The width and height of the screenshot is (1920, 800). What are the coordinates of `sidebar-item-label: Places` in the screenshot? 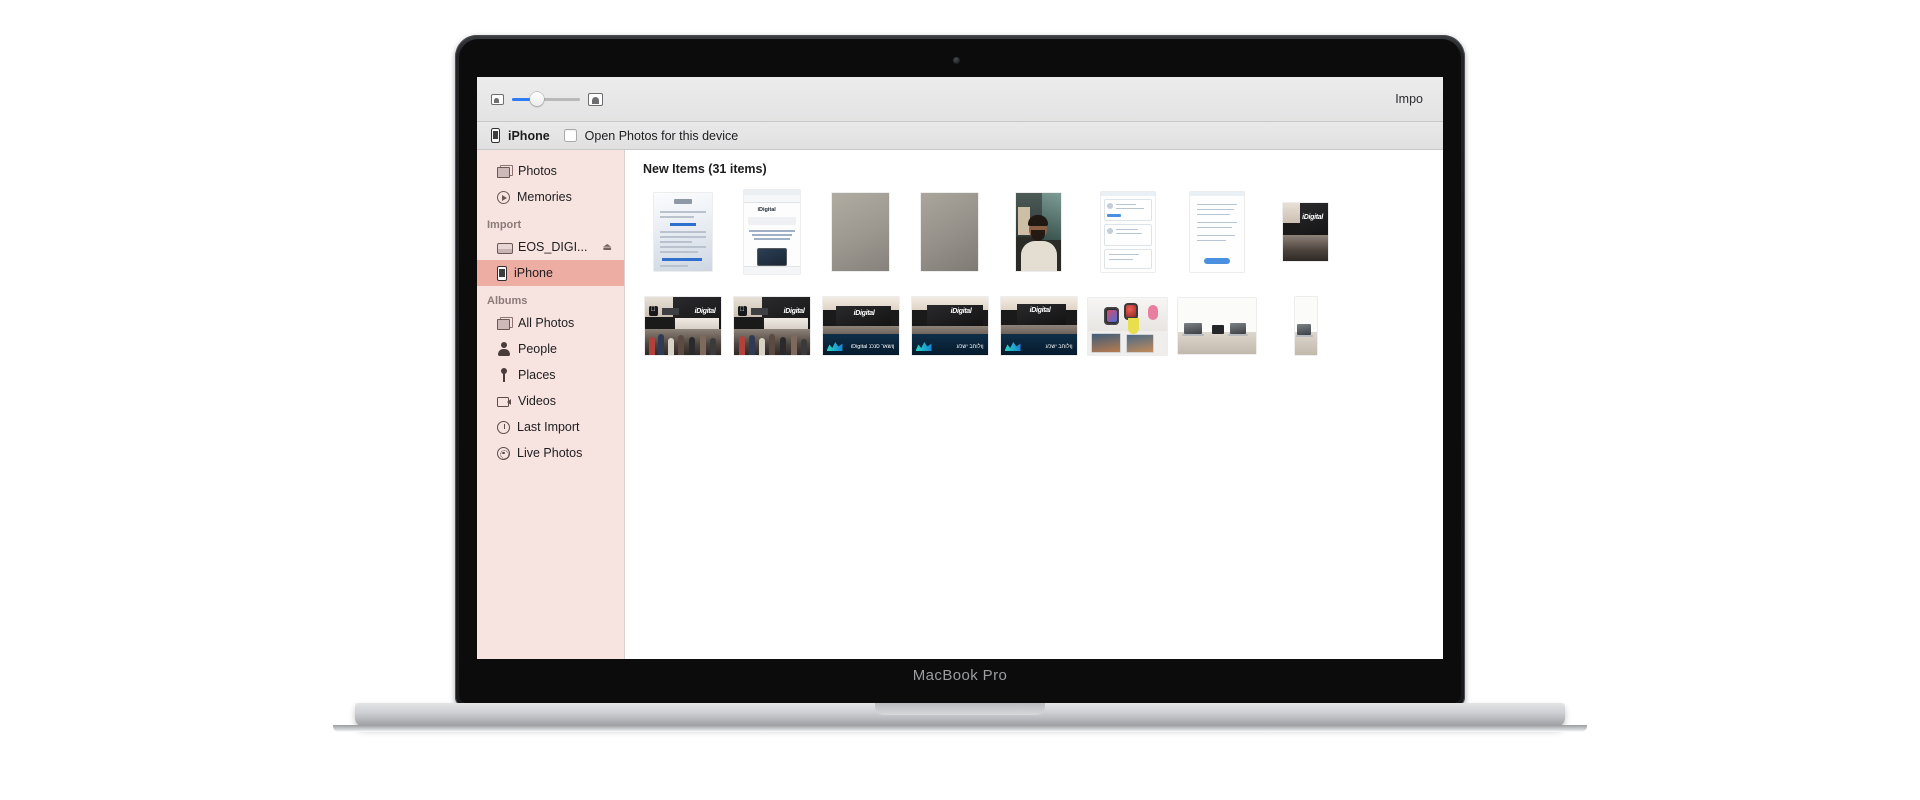 It's located at (537, 375).